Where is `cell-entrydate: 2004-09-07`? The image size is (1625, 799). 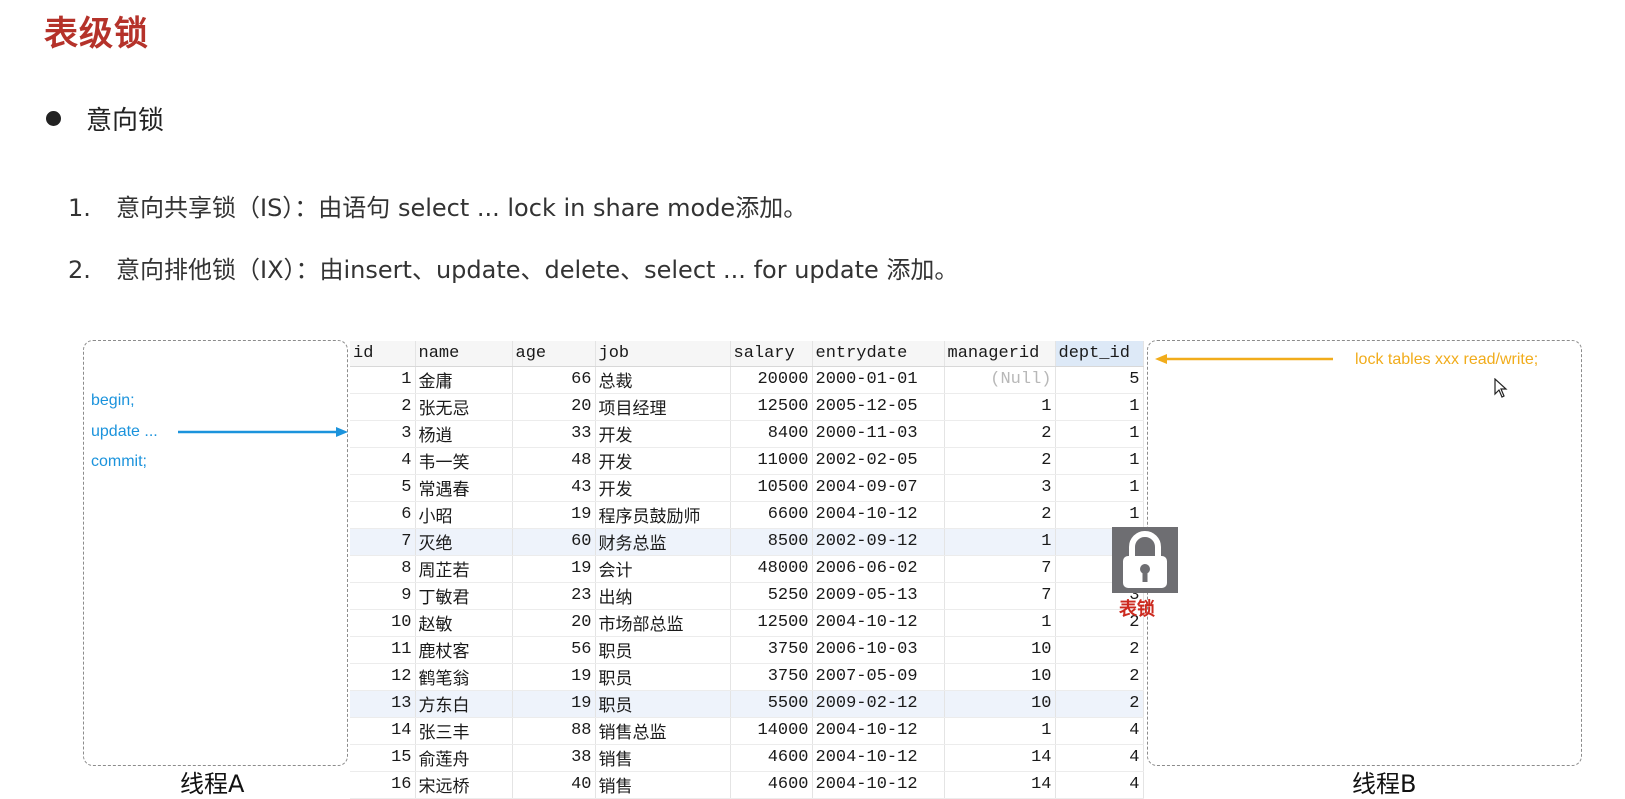 cell-entrydate: 2004-09-07 is located at coordinates (878, 488).